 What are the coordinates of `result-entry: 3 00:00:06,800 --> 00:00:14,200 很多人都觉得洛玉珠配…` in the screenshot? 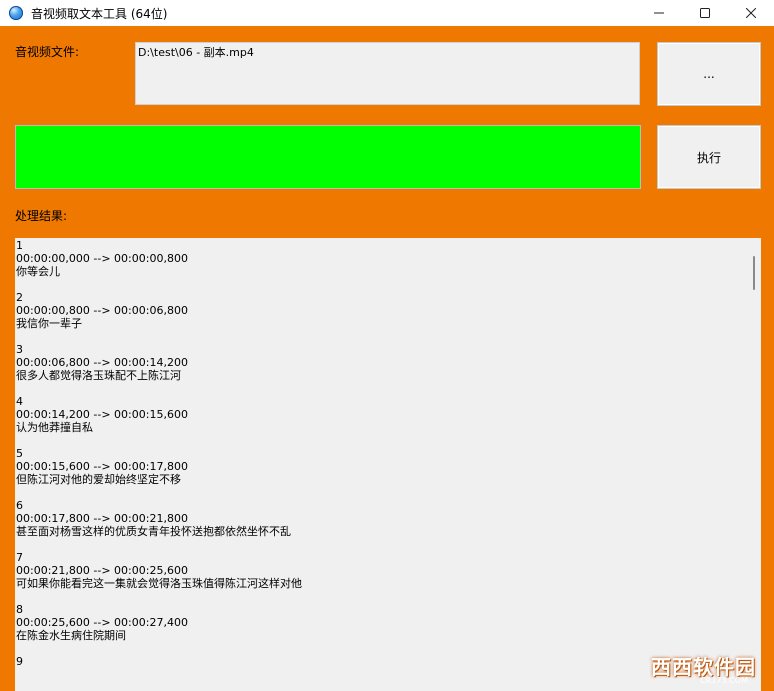 It's located at (388, 362).